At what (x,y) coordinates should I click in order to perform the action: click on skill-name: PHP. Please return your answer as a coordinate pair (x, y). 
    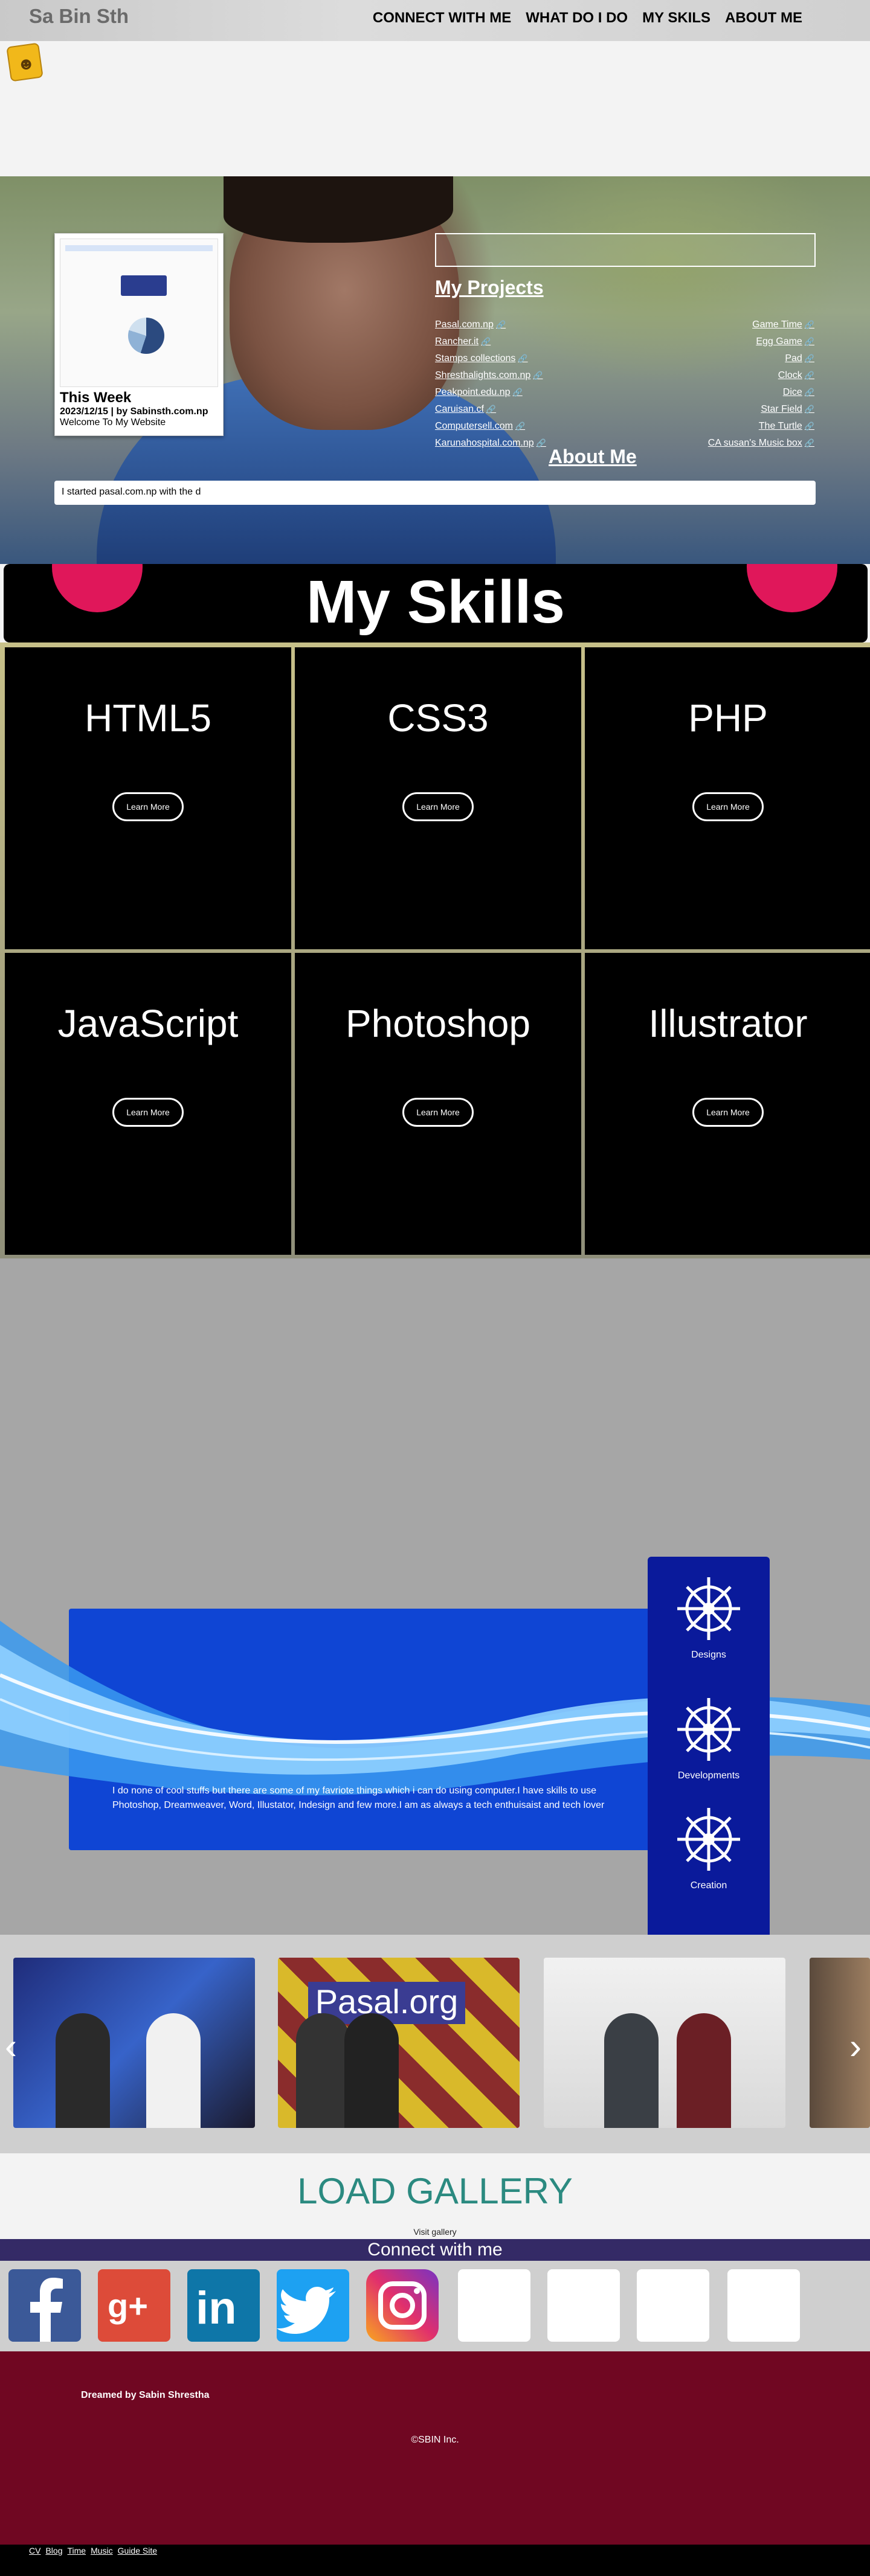
    Looking at the image, I should click on (728, 718).